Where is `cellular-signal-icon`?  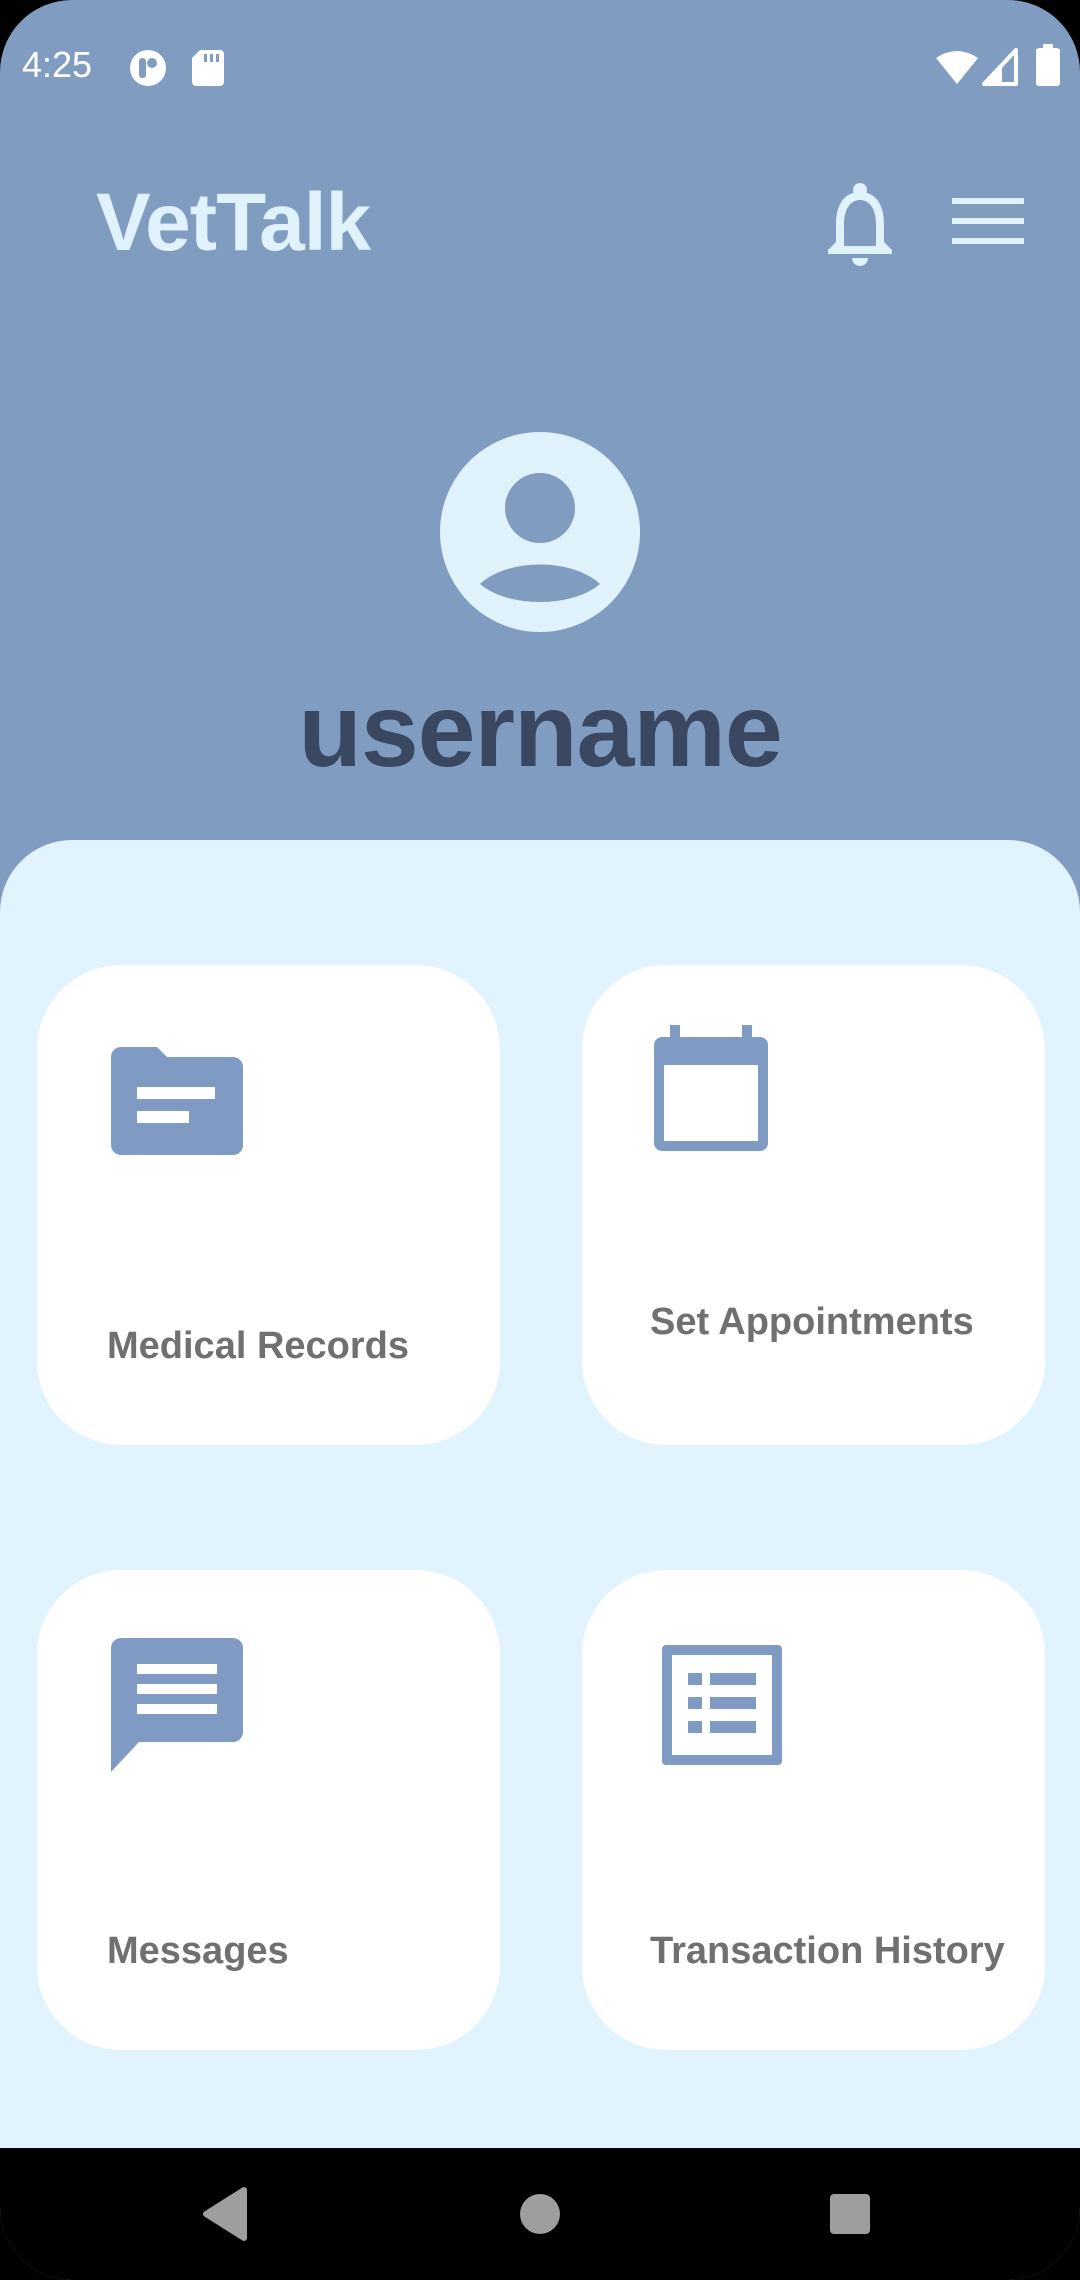 cellular-signal-icon is located at coordinates (1000, 67).